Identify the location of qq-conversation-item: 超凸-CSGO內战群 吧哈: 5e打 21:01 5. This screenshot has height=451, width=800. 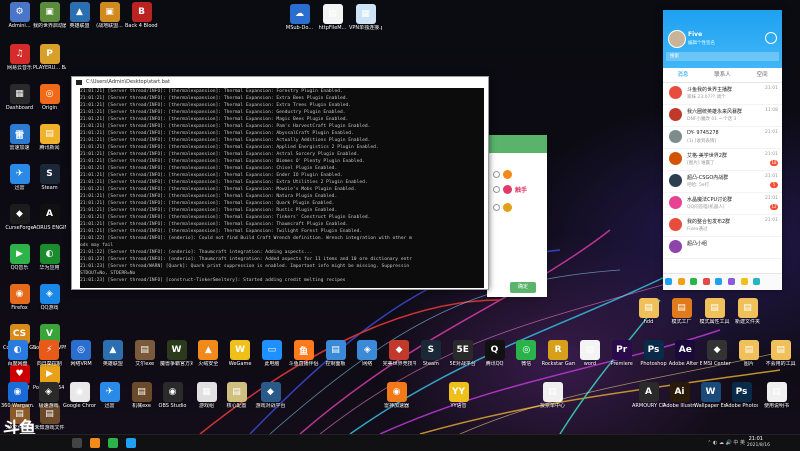
(722, 182).